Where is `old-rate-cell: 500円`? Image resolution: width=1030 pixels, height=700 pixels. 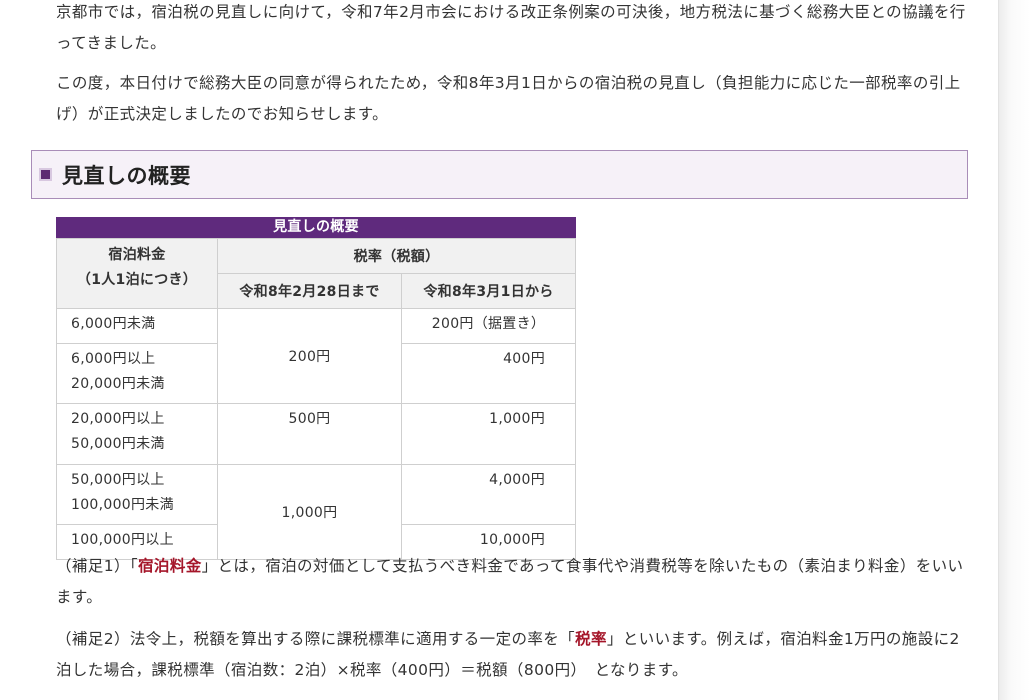
old-rate-cell: 500円 is located at coordinates (309, 434).